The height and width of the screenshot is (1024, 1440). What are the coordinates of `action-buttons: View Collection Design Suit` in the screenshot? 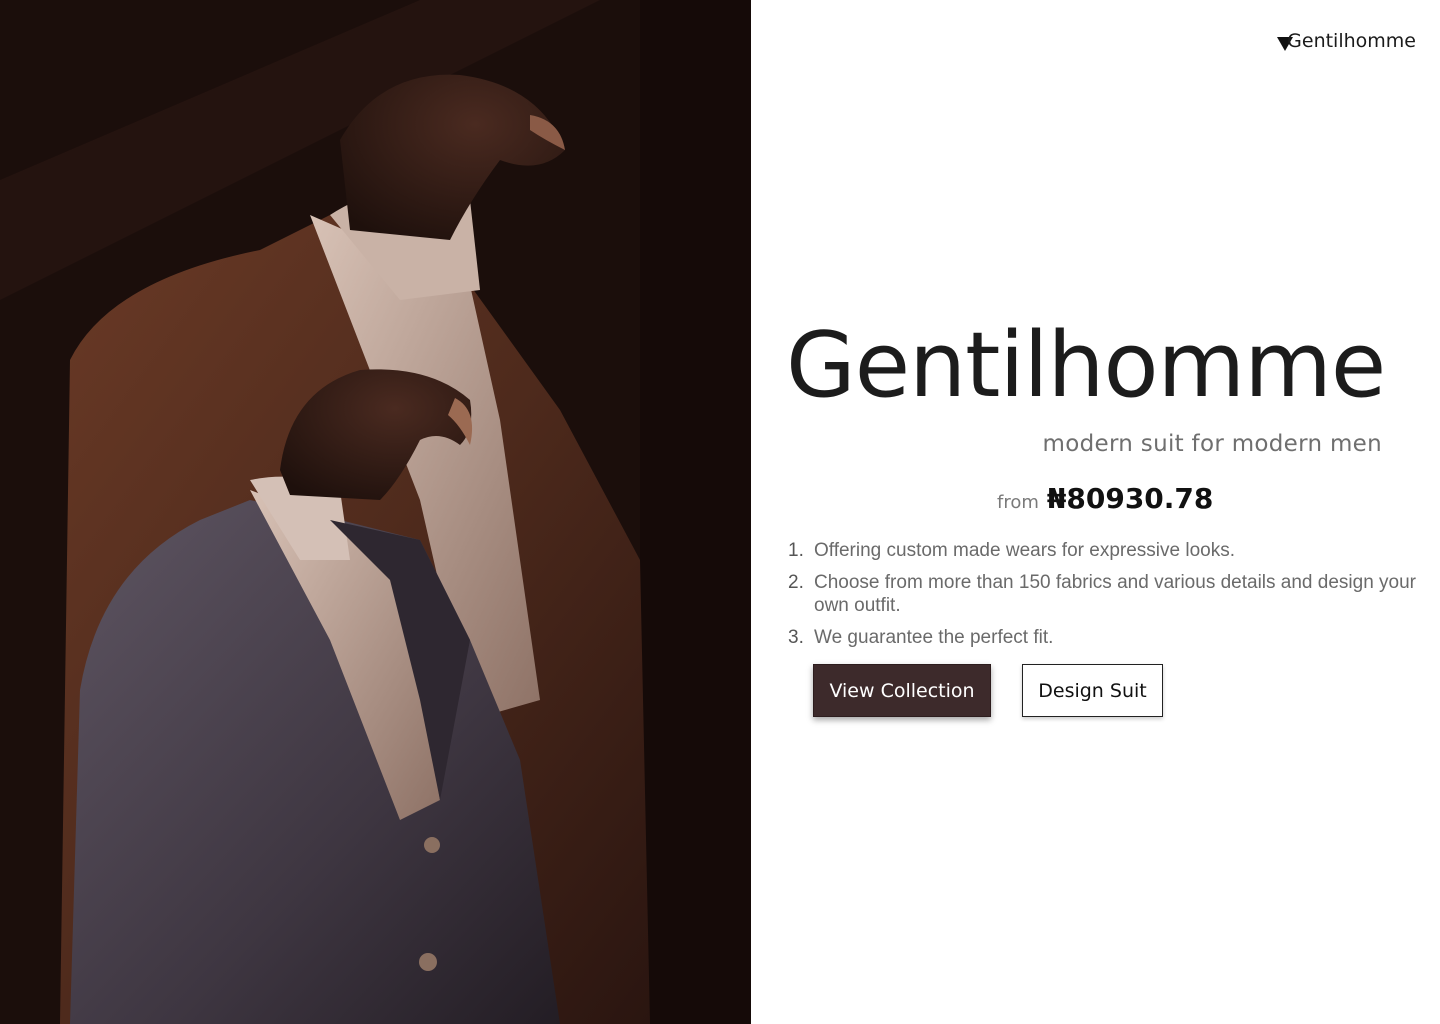 It's located at (988, 690).